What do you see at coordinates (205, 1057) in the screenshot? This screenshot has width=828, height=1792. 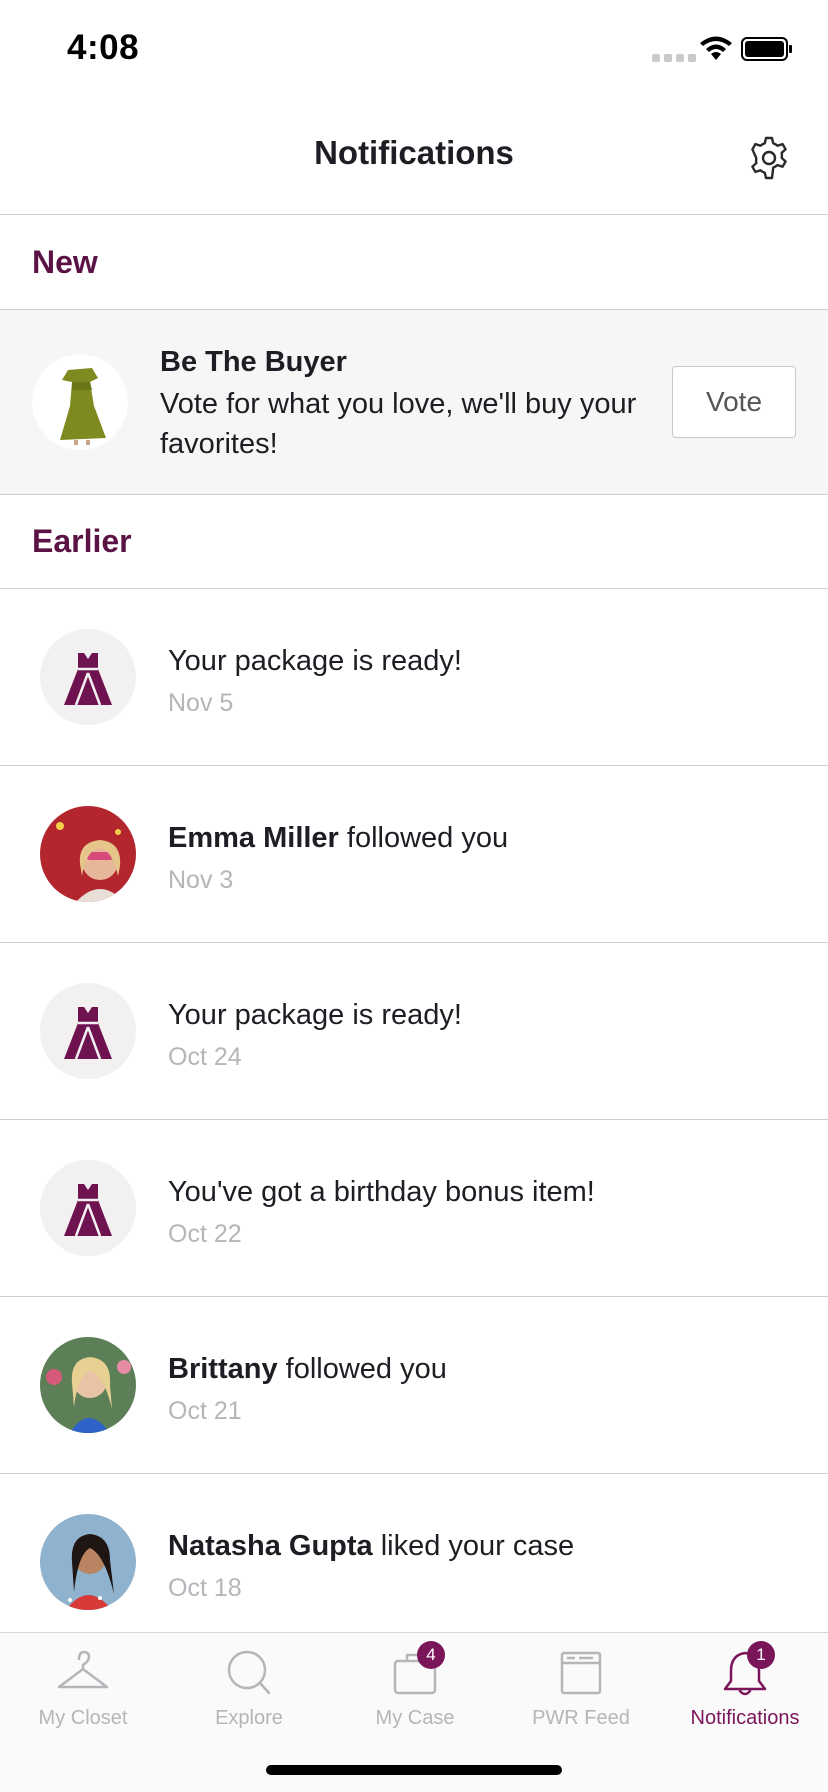 I see `notification-date: Oct 24` at bounding box center [205, 1057].